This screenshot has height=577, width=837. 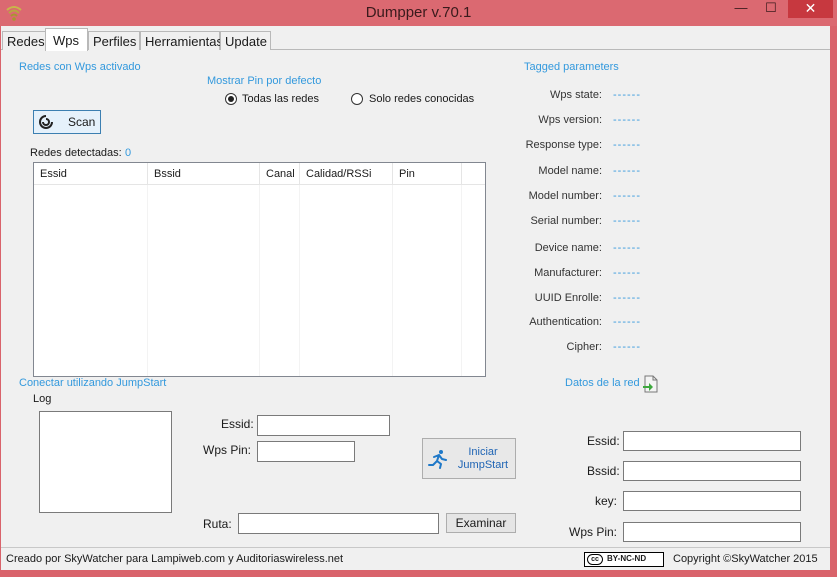 I want to click on copyright-text: Copyright ©SkyWatcher 2015, so click(x=745, y=559).